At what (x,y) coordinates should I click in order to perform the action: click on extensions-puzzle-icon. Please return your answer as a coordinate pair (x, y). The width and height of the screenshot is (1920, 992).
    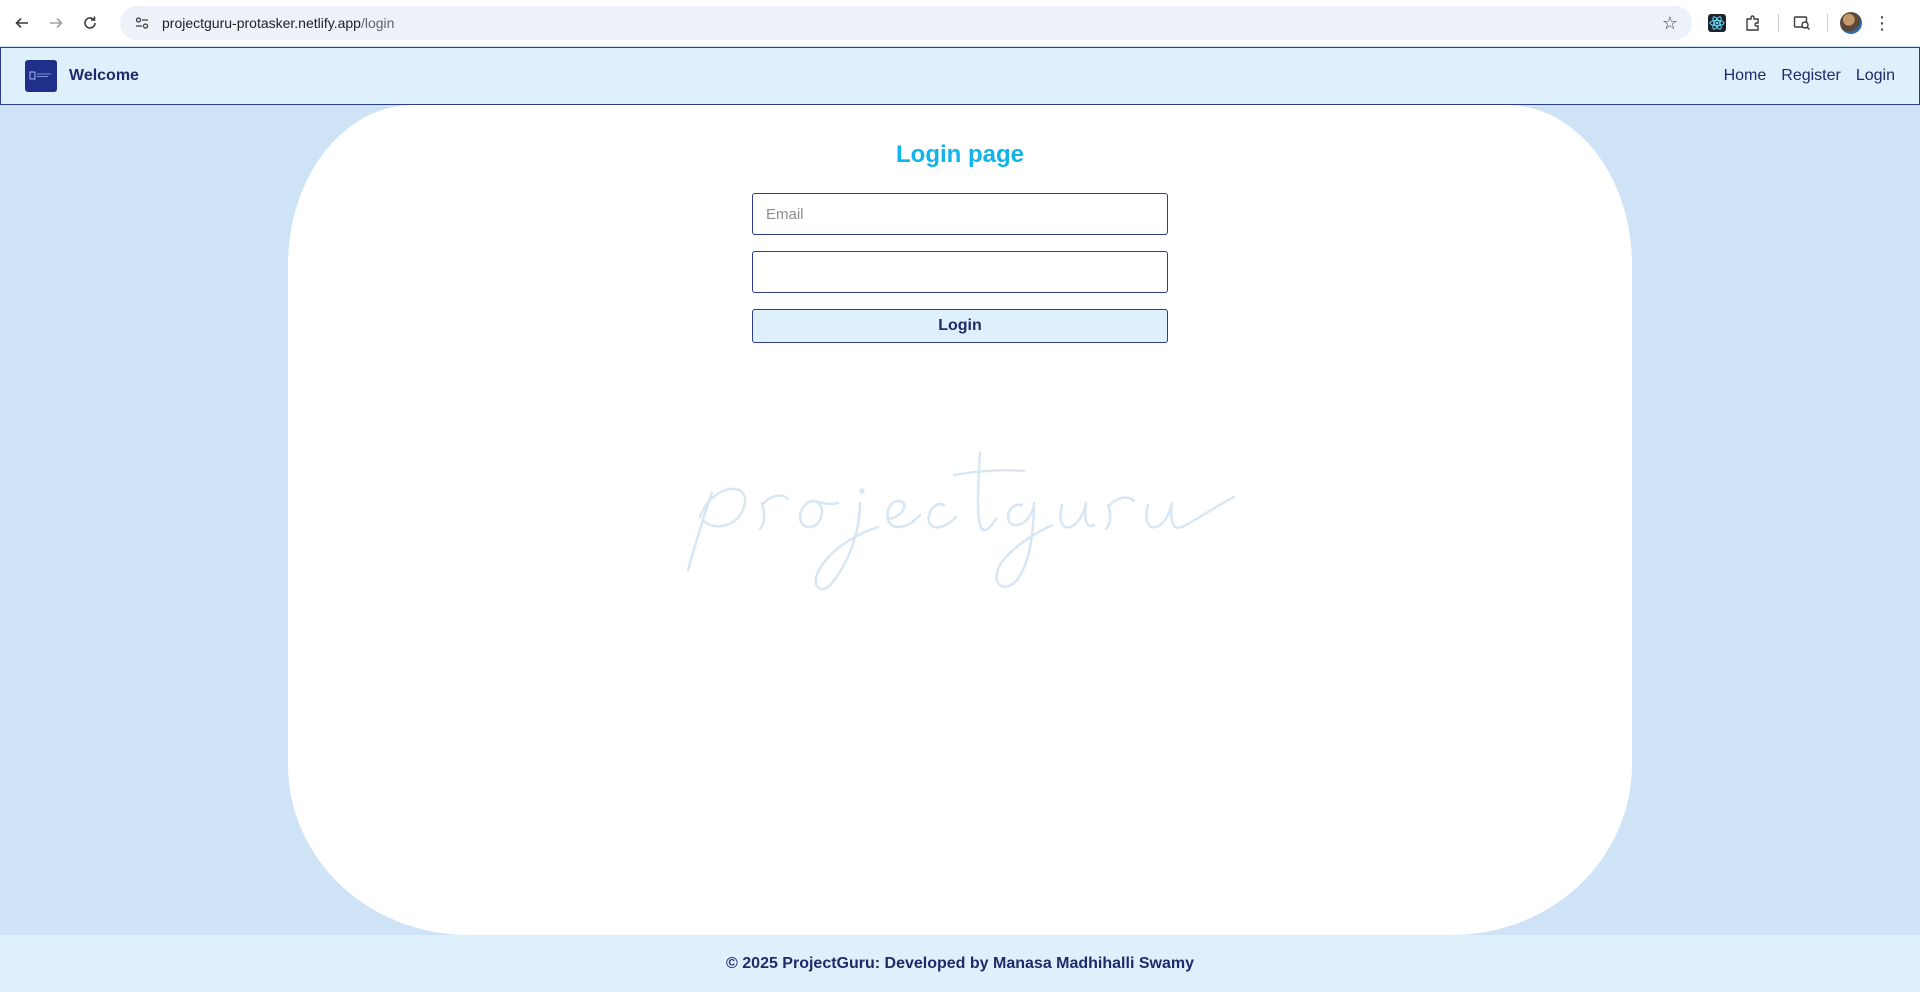
    Looking at the image, I should click on (1753, 23).